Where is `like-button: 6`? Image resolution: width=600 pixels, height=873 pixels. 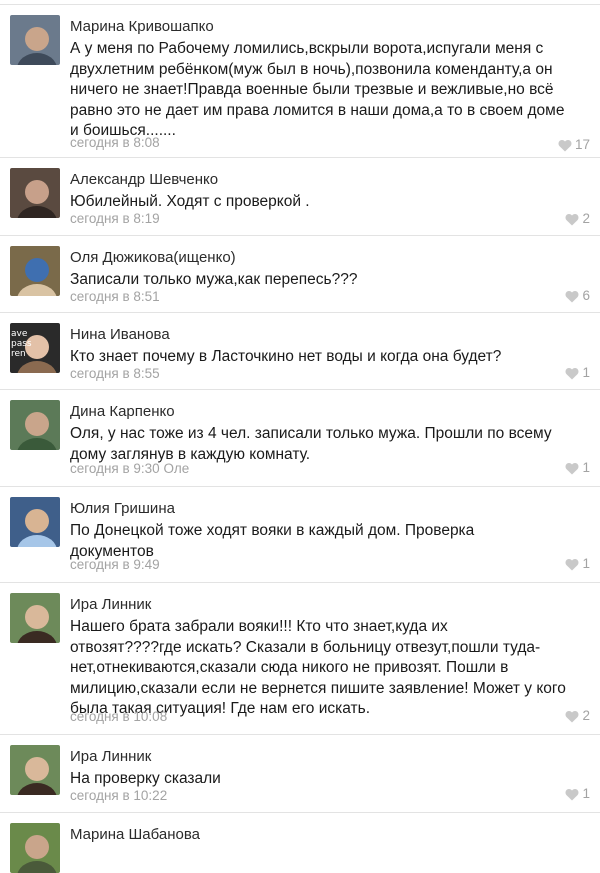 like-button: 6 is located at coordinates (577, 296).